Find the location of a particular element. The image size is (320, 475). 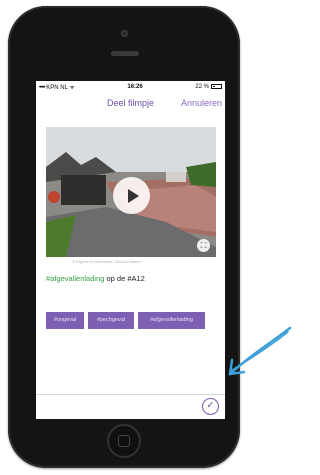

play-icon is located at coordinates (133, 195).